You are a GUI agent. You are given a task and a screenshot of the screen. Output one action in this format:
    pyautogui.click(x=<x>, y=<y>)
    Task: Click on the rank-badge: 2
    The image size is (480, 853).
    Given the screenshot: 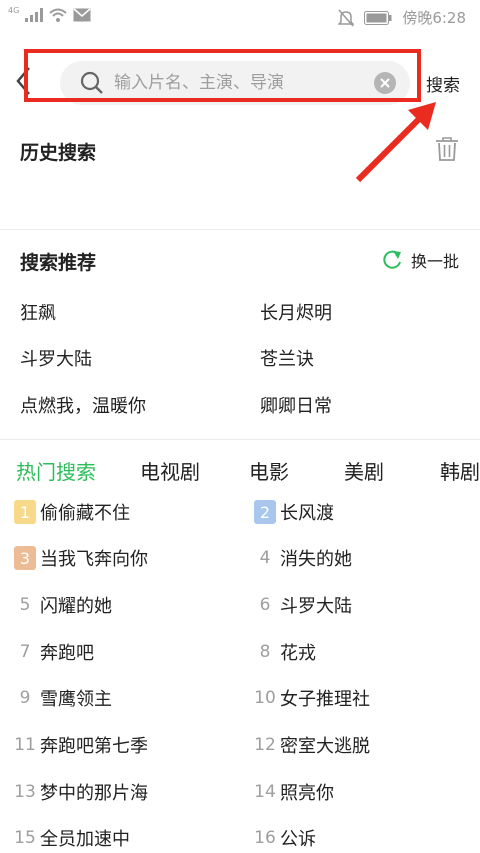 What is the action you would take?
    pyautogui.click(x=265, y=512)
    